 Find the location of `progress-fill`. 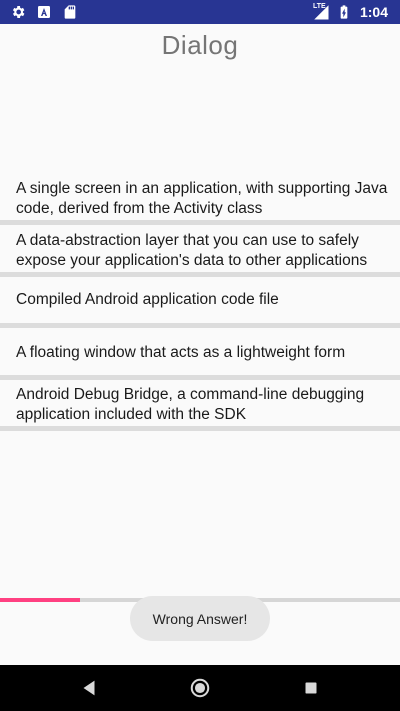

progress-fill is located at coordinates (40, 600).